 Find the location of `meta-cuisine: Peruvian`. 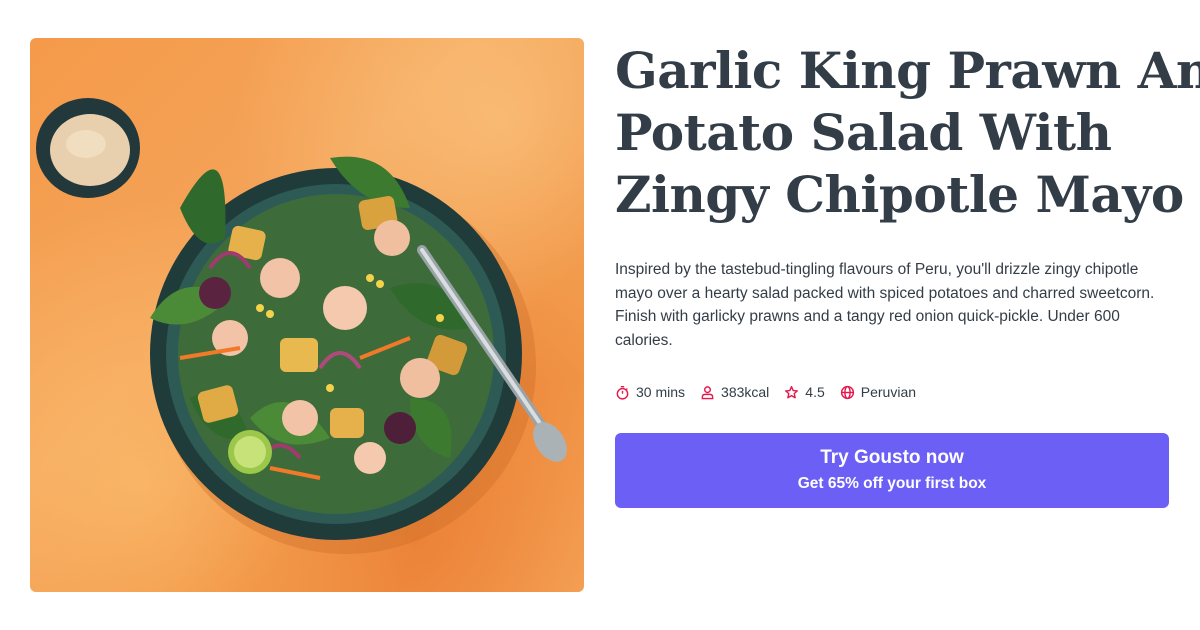

meta-cuisine: Peruvian is located at coordinates (878, 392).